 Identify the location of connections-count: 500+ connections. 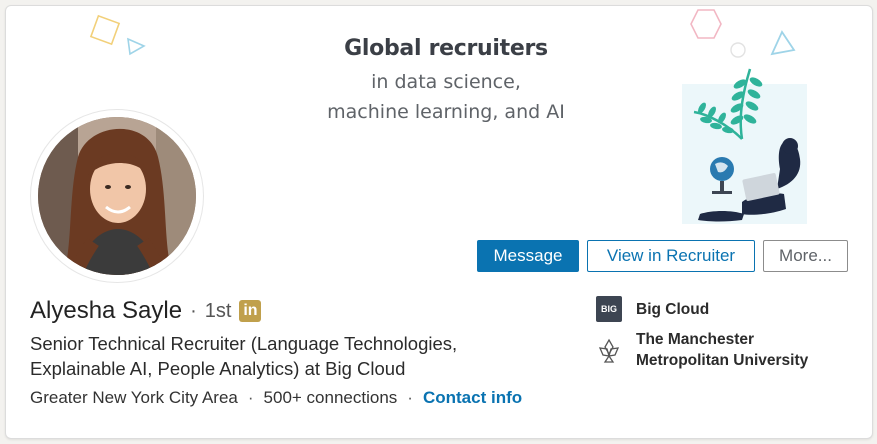
(331, 398).